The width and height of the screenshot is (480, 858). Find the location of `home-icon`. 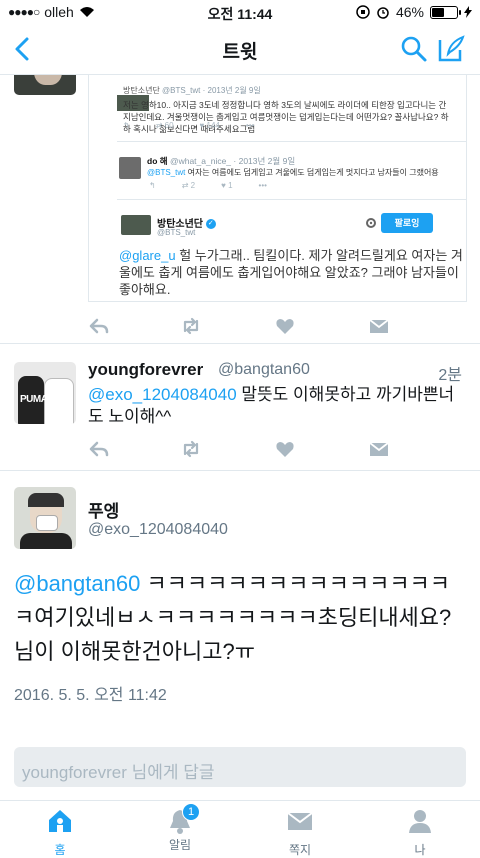

home-icon is located at coordinates (60, 821).